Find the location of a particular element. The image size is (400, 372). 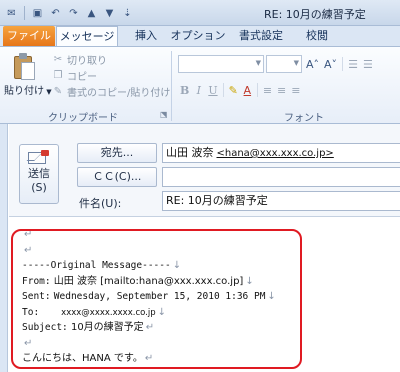

font-color-icon: A is located at coordinates (247, 90).